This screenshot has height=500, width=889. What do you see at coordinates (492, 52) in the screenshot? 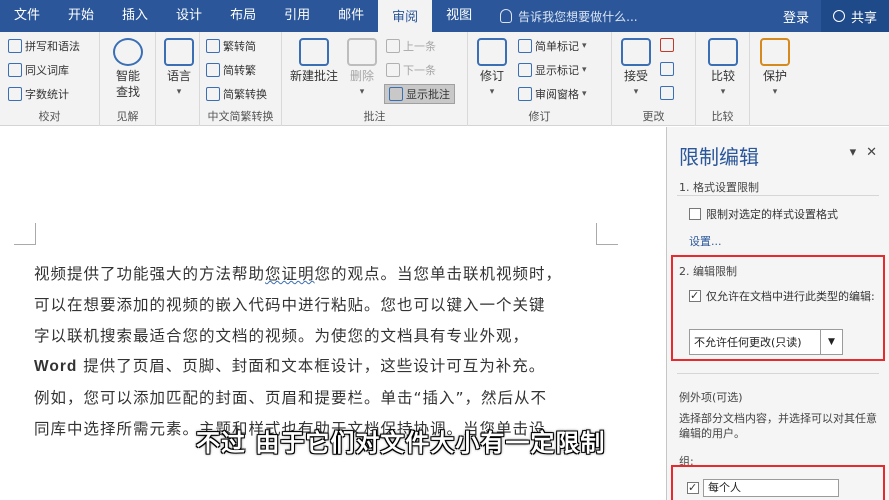
I see `track-changes-icon` at bounding box center [492, 52].